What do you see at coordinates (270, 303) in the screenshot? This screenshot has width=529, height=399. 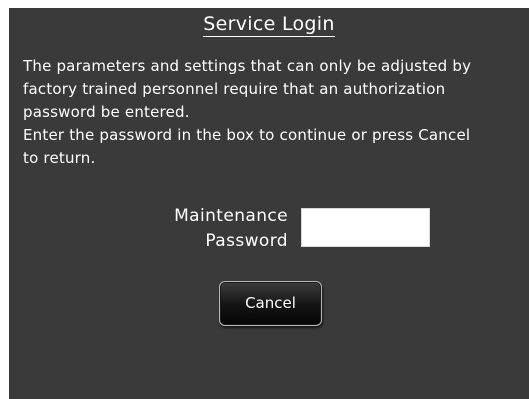 I see `cancel-button: Cancel` at bounding box center [270, 303].